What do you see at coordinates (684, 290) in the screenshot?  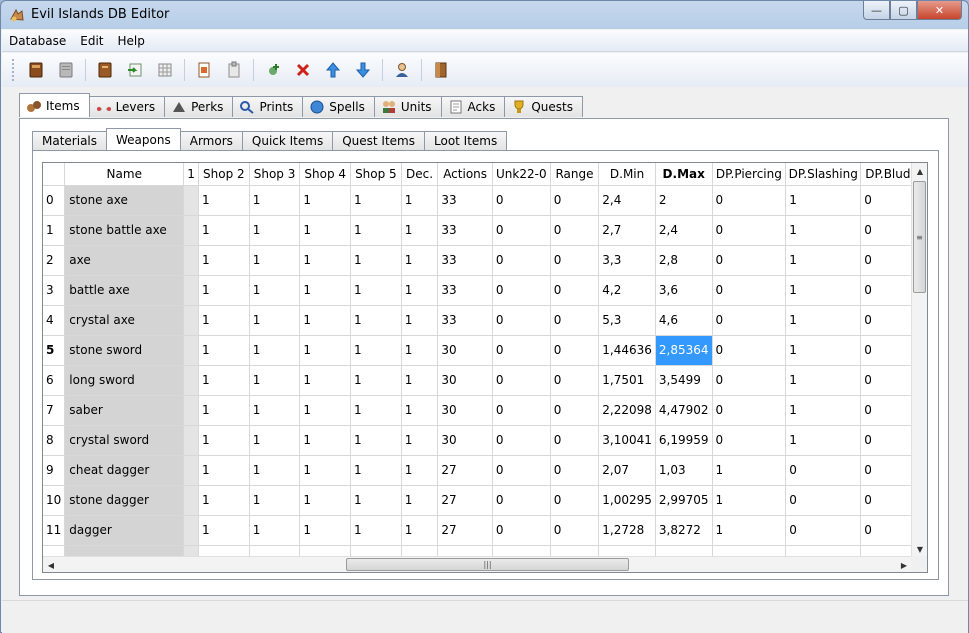 I see `table-cell: 3,6` at bounding box center [684, 290].